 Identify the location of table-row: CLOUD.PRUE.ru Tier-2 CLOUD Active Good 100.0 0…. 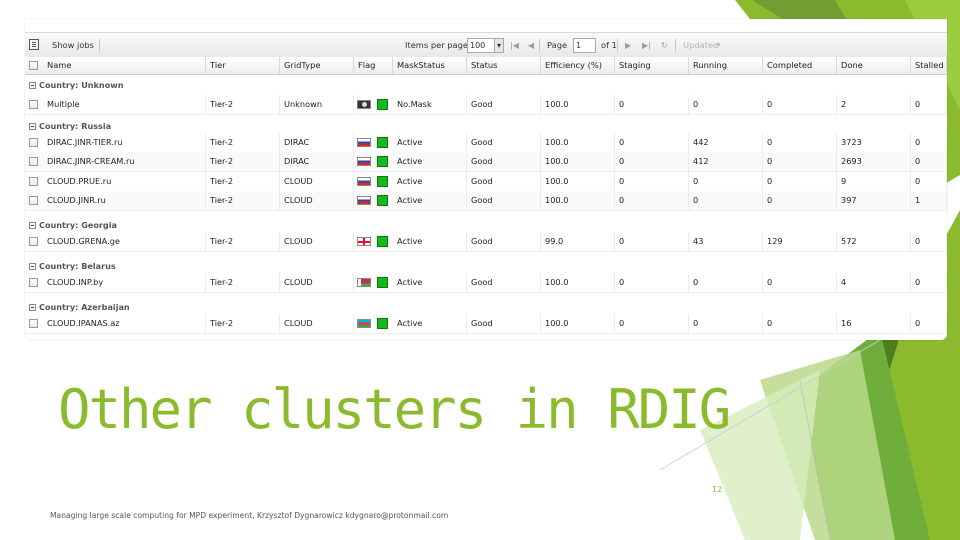
(486, 182).